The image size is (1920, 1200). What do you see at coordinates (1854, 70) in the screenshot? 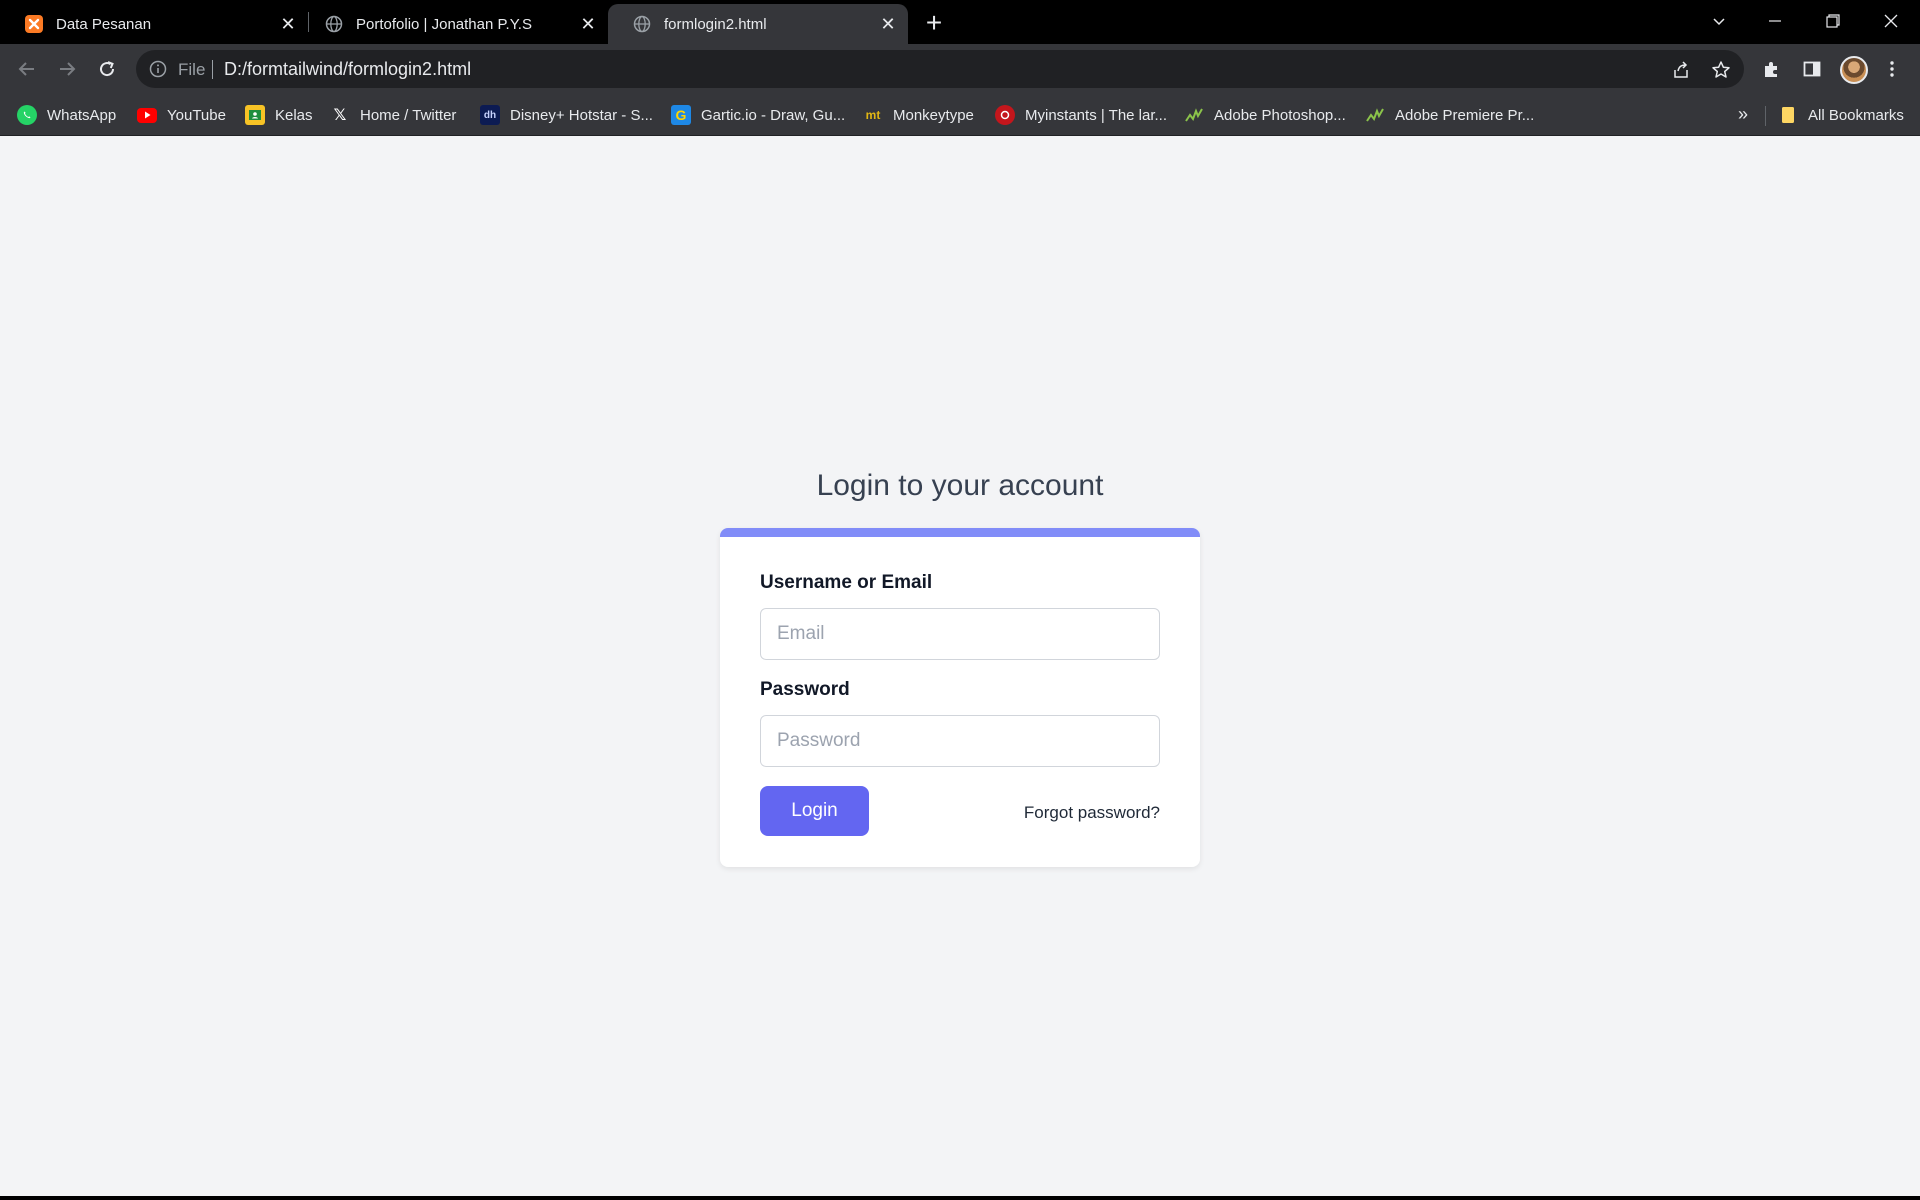
I see `profile-avatar` at bounding box center [1854, 70].